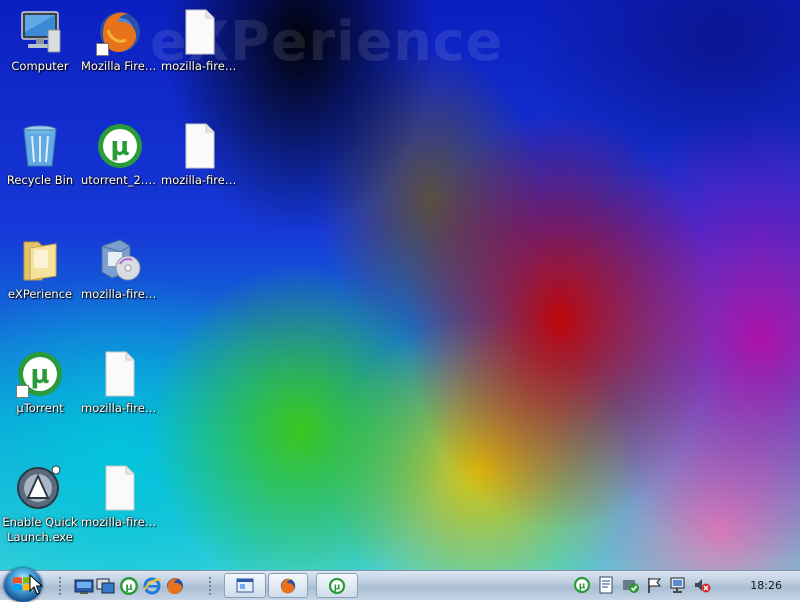 This screenshot has width=800, height=602. I want to click on internet-explorer-icon, so click(152, 586).